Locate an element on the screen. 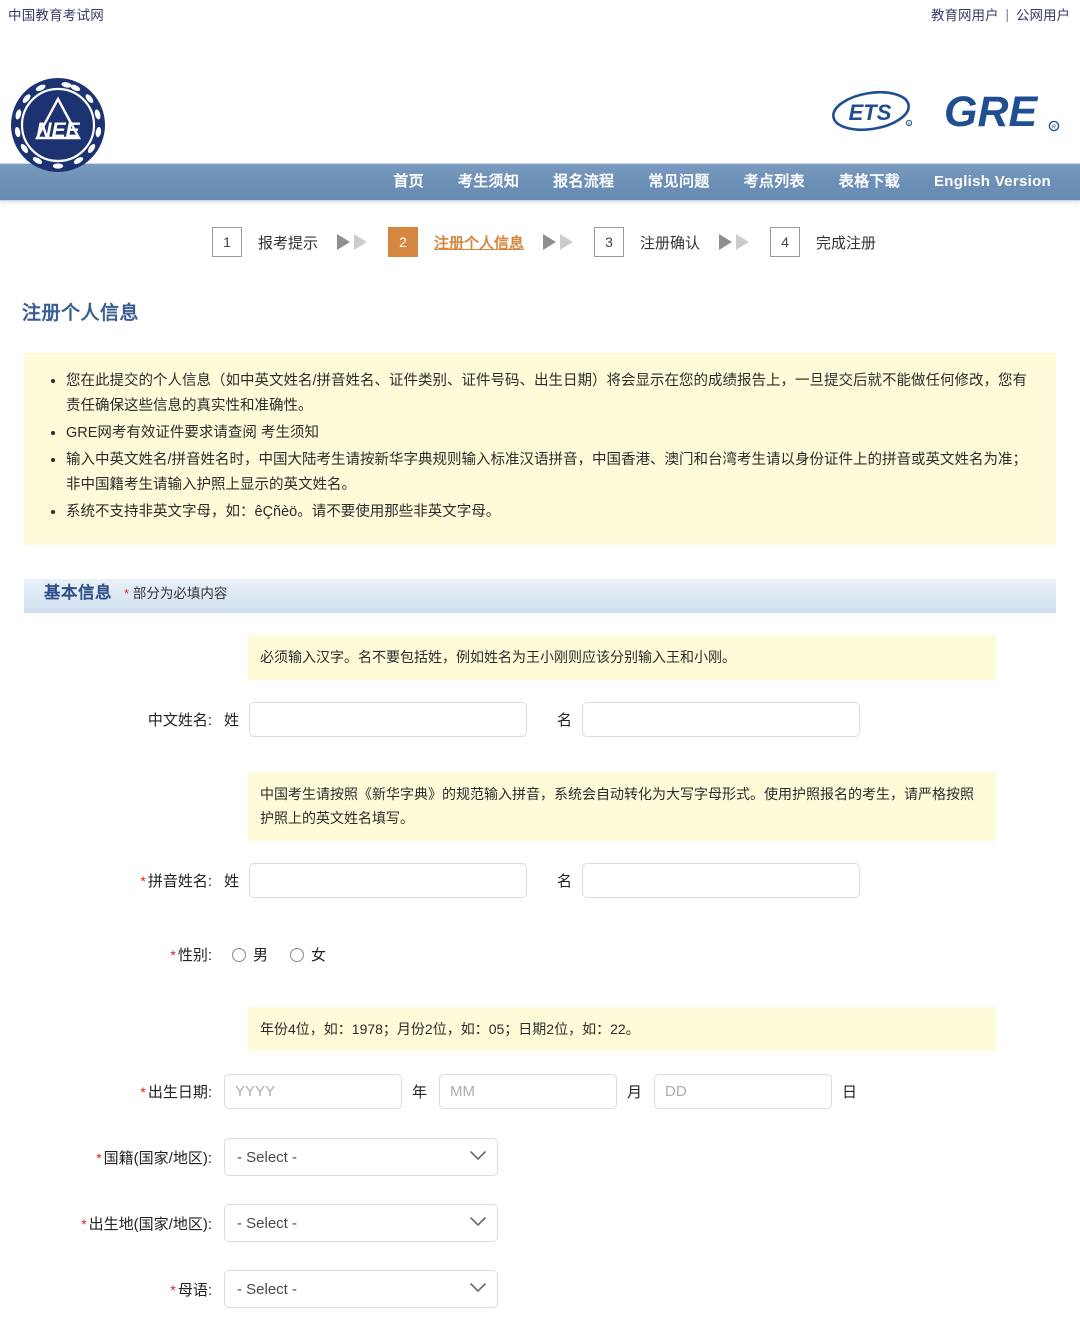  top-utility-bar: 中国教育考试网 教育网用户 | 公网用户 is located at coordinates (540, 14).